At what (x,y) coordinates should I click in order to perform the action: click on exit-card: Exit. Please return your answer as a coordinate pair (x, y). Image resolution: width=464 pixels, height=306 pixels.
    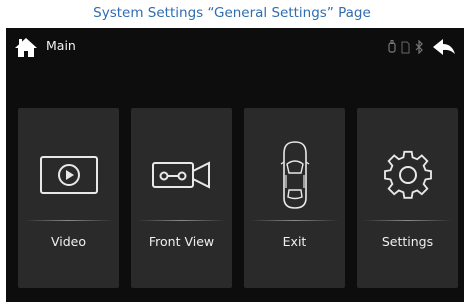
    Looking at the image, I should click on (294, 198).